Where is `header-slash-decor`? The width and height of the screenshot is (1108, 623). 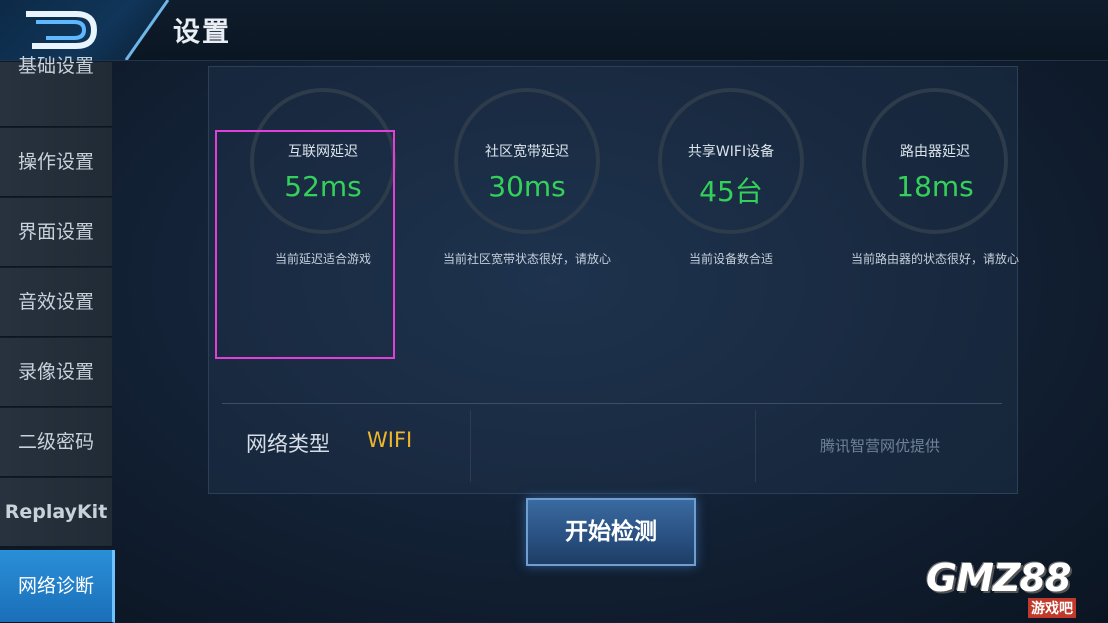 header-slash-decor is located at coordinates (147, 30).